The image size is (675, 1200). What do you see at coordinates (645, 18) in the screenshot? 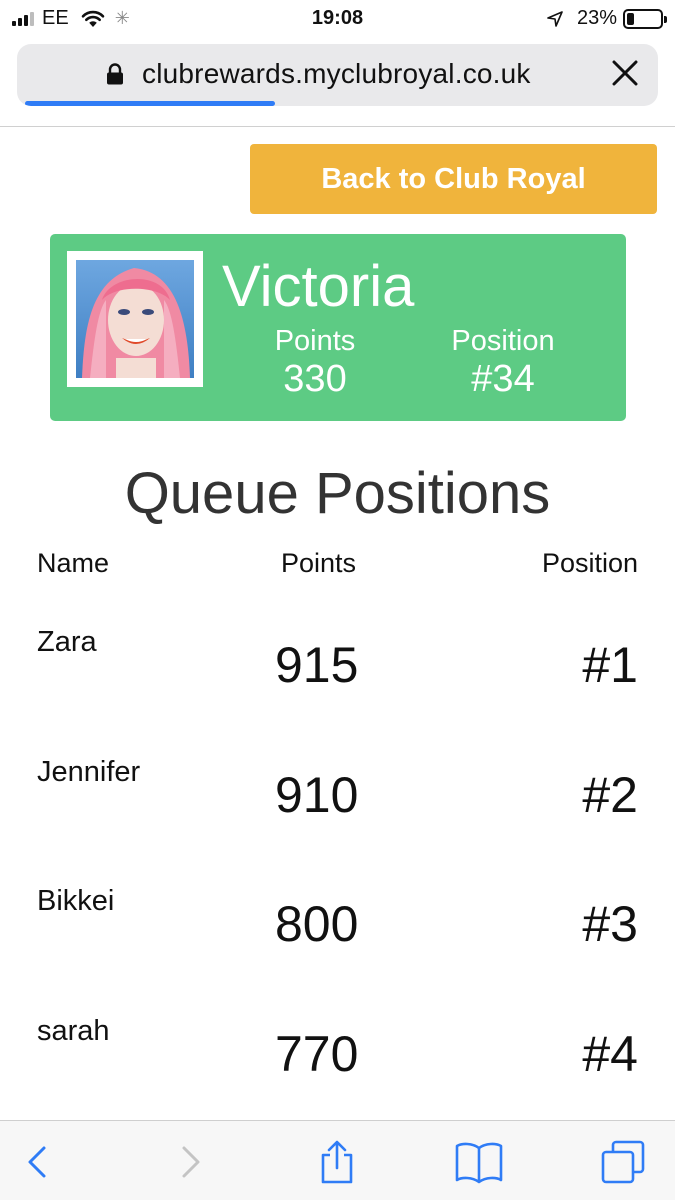
I see `battery-icon` at bounding box center [645, 18].